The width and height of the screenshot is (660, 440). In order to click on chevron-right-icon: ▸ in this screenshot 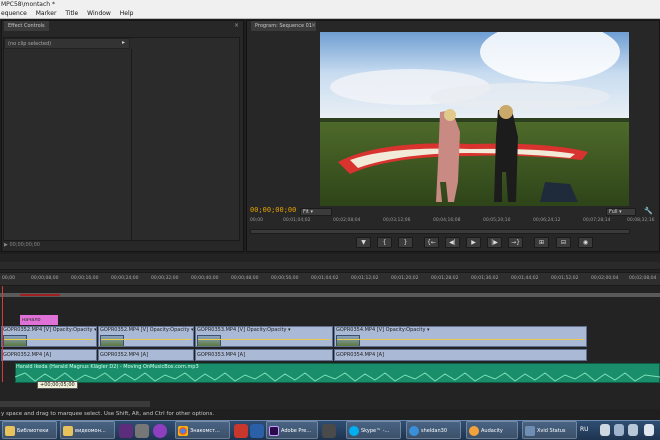, I will do `click(123, 42)`.